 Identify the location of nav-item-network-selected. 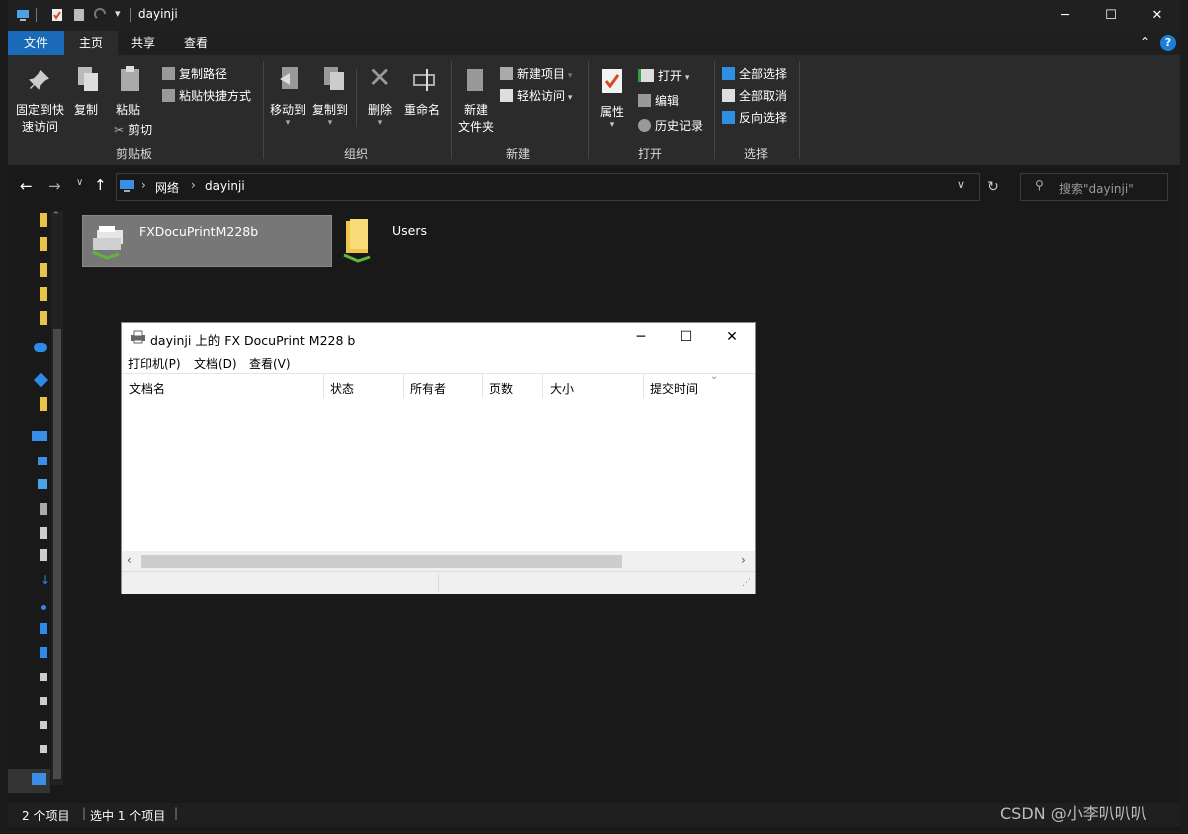
(29, 781).